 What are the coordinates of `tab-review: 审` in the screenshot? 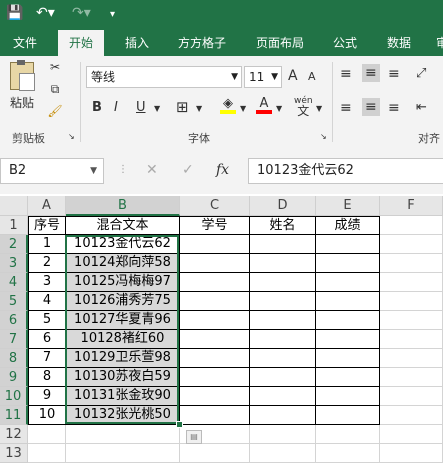 It's located at (437, 43).